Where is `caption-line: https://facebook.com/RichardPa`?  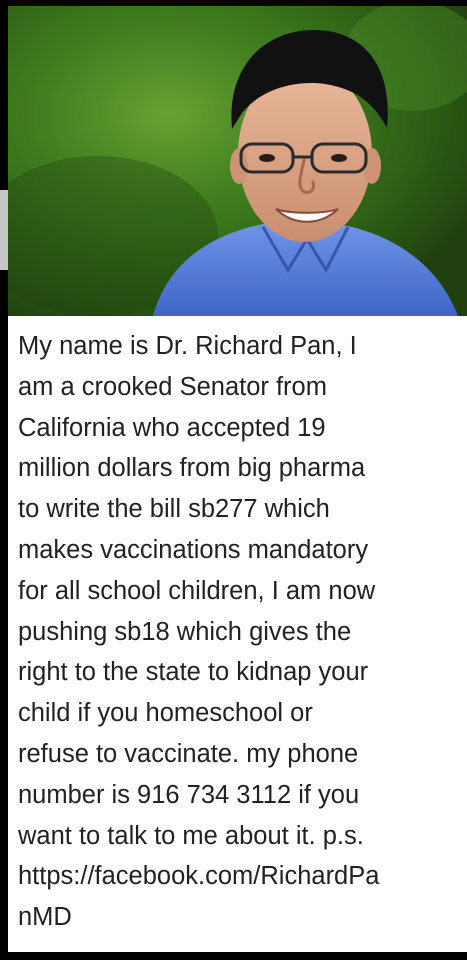 caption-line: https://facebook.com/RichardPa is located at coordinates (199, 876).